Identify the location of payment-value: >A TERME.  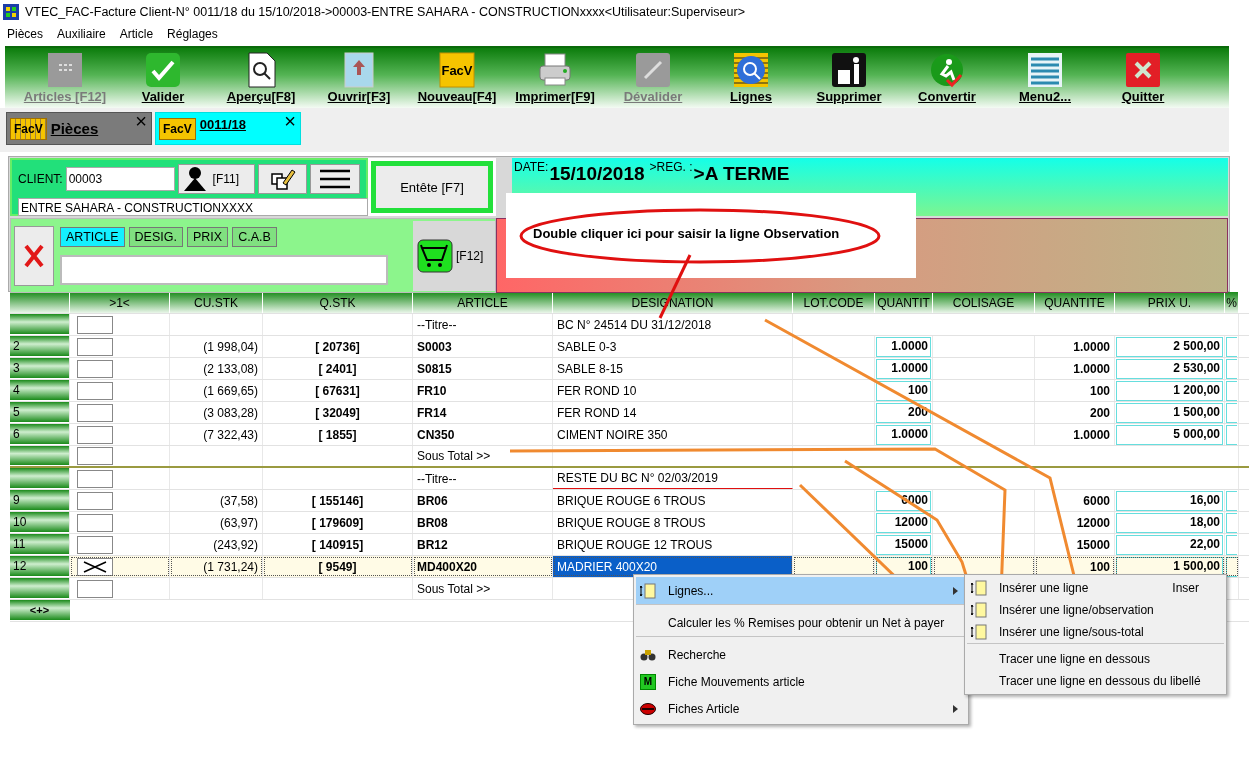
(741, 174).